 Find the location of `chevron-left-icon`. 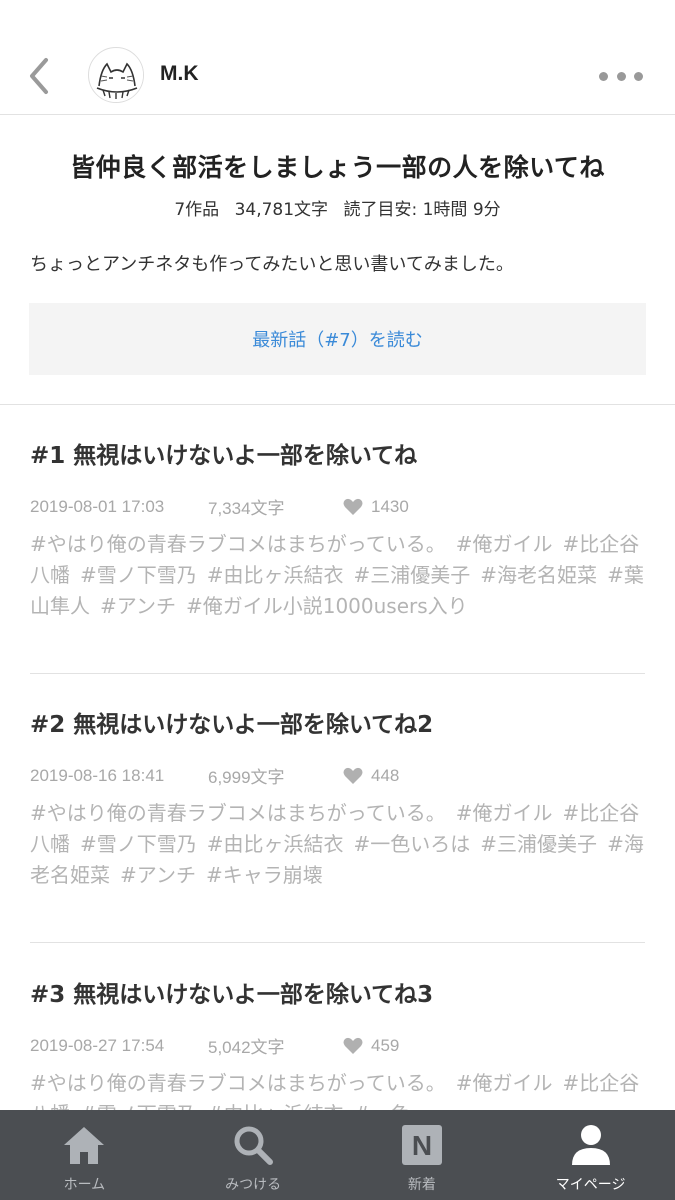

chevron-left-icon is located at coordinates (39, 76).